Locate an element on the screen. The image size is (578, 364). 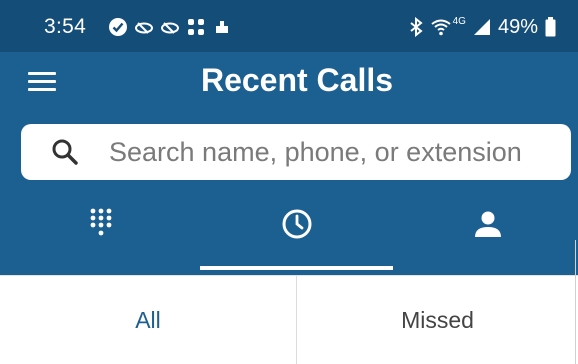
network-type-label: 4G is located at coordinates (459, 21).